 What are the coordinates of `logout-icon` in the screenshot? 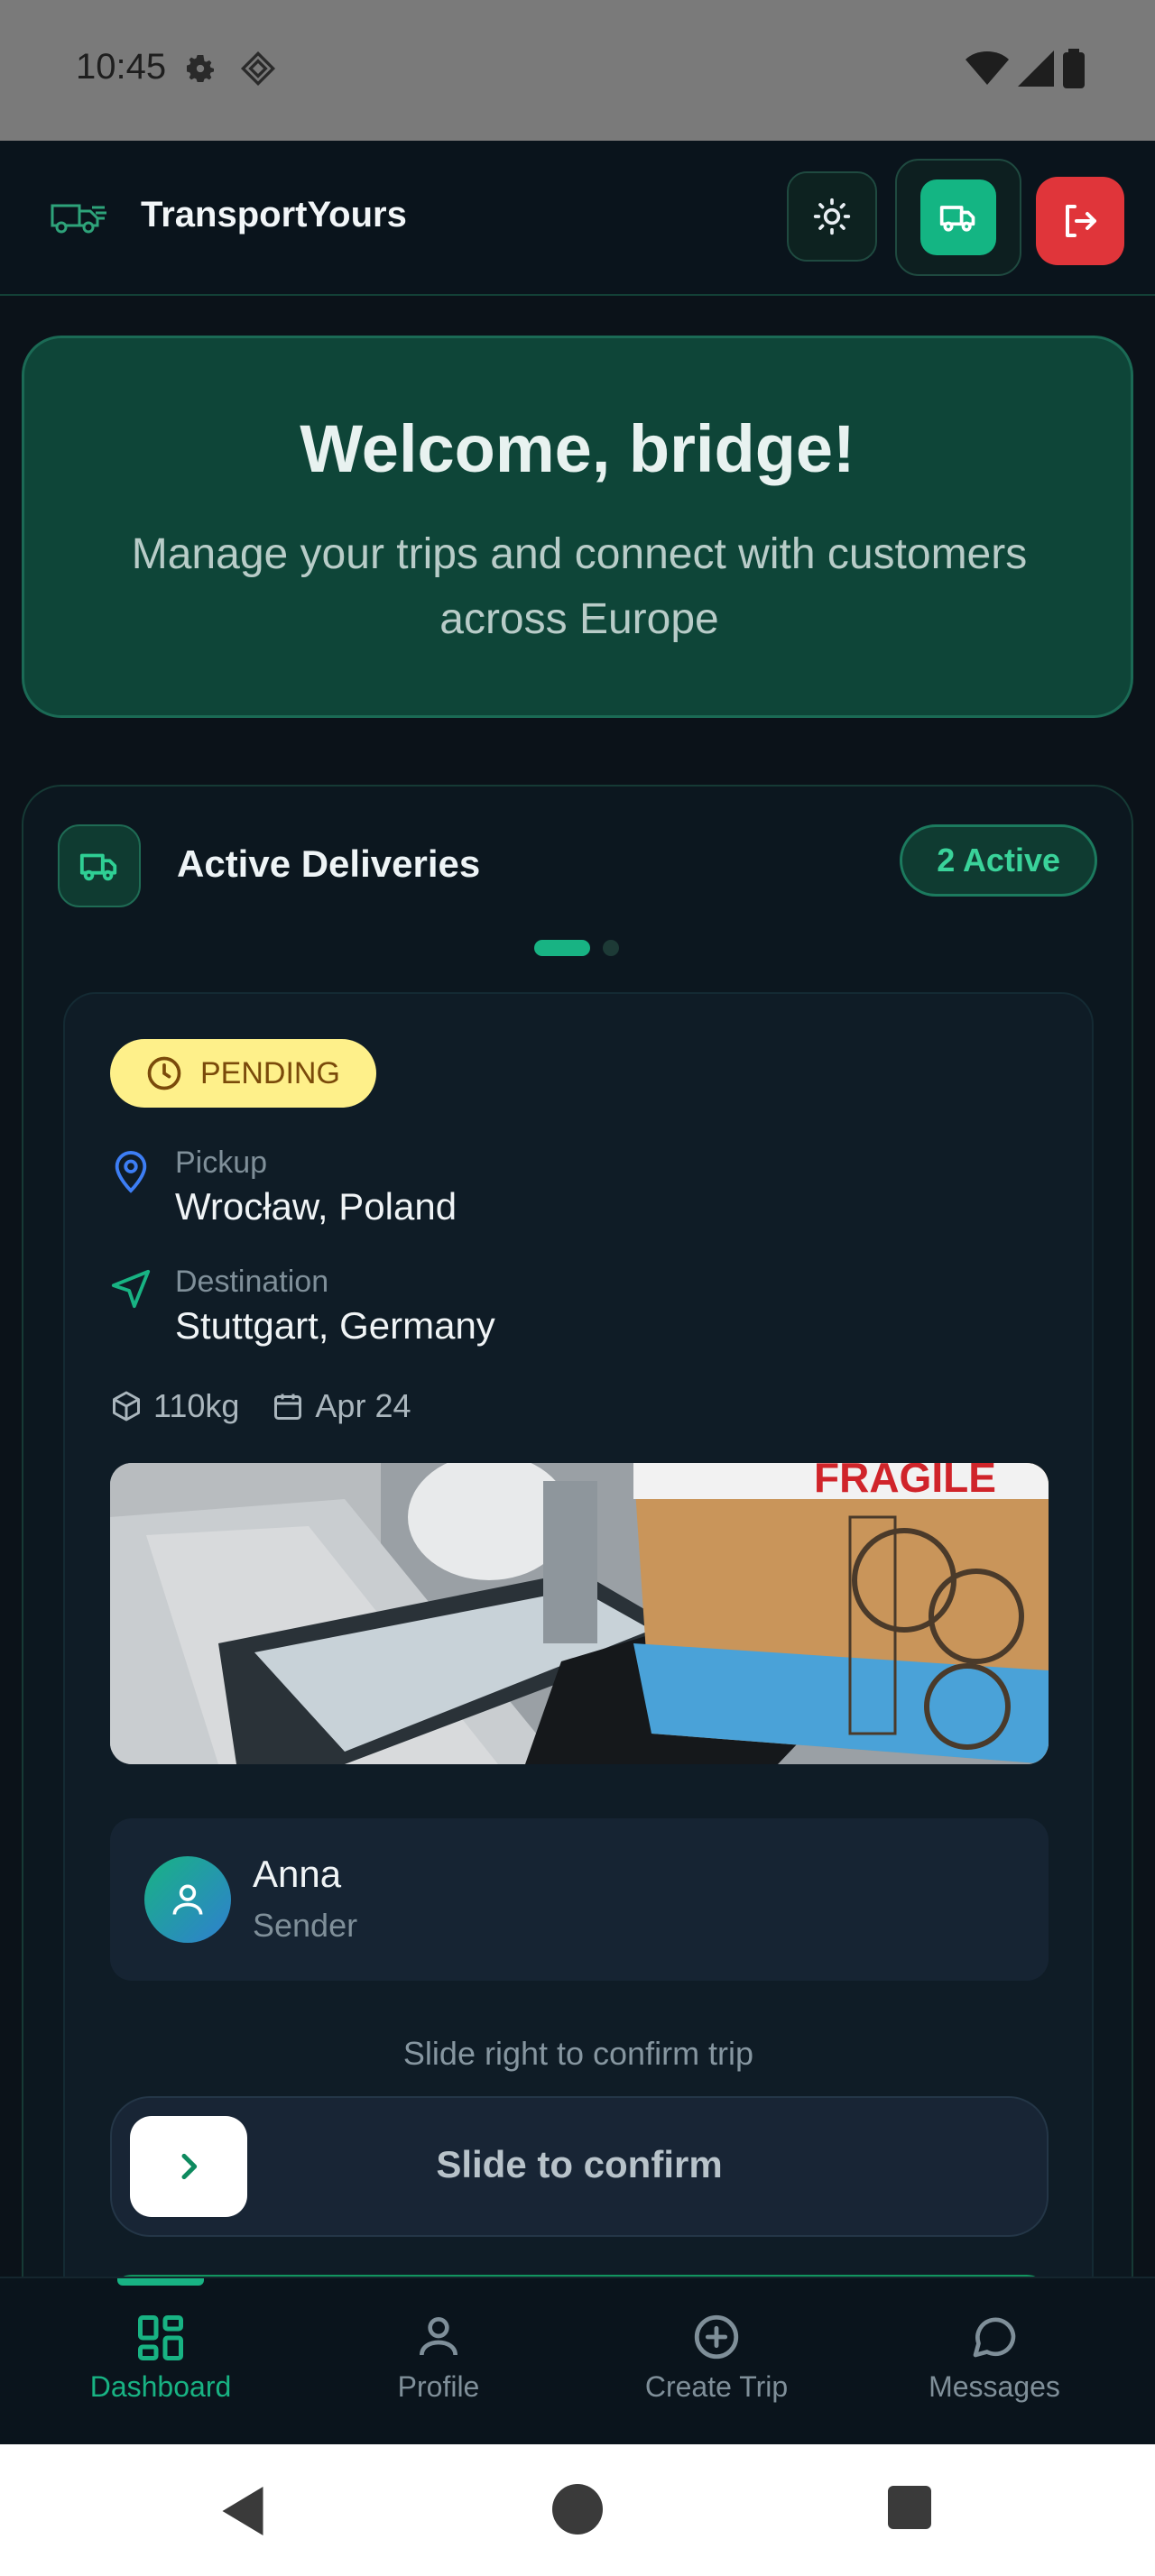 It's located at (1081, 221).